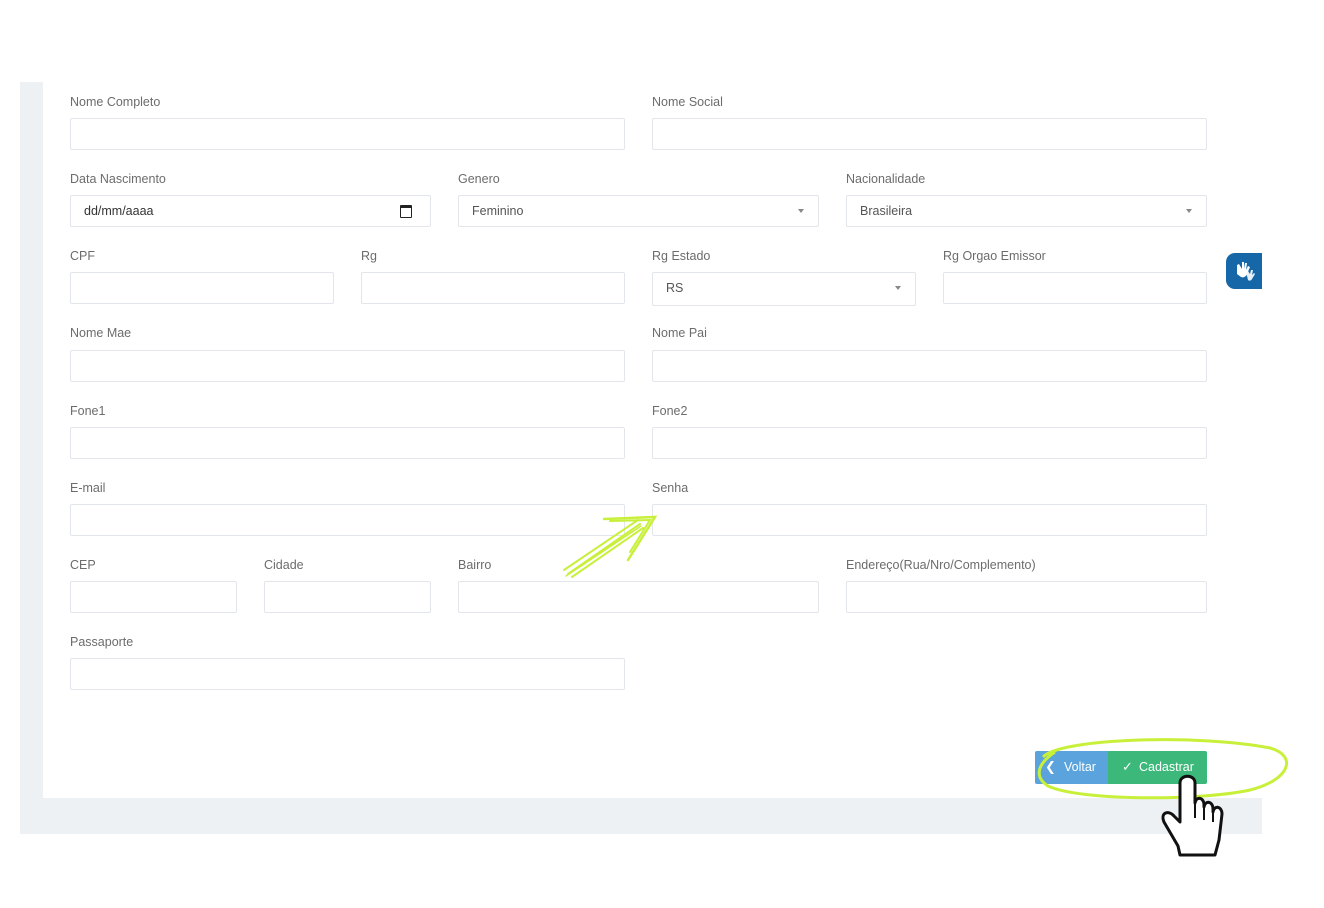 Image resolution: width=1324 pixels, height=908 pixels. Describe the element at coordinates (118, 179) in the screenshot. I see `data-nascimento-label: Data Nascimento` at that location.